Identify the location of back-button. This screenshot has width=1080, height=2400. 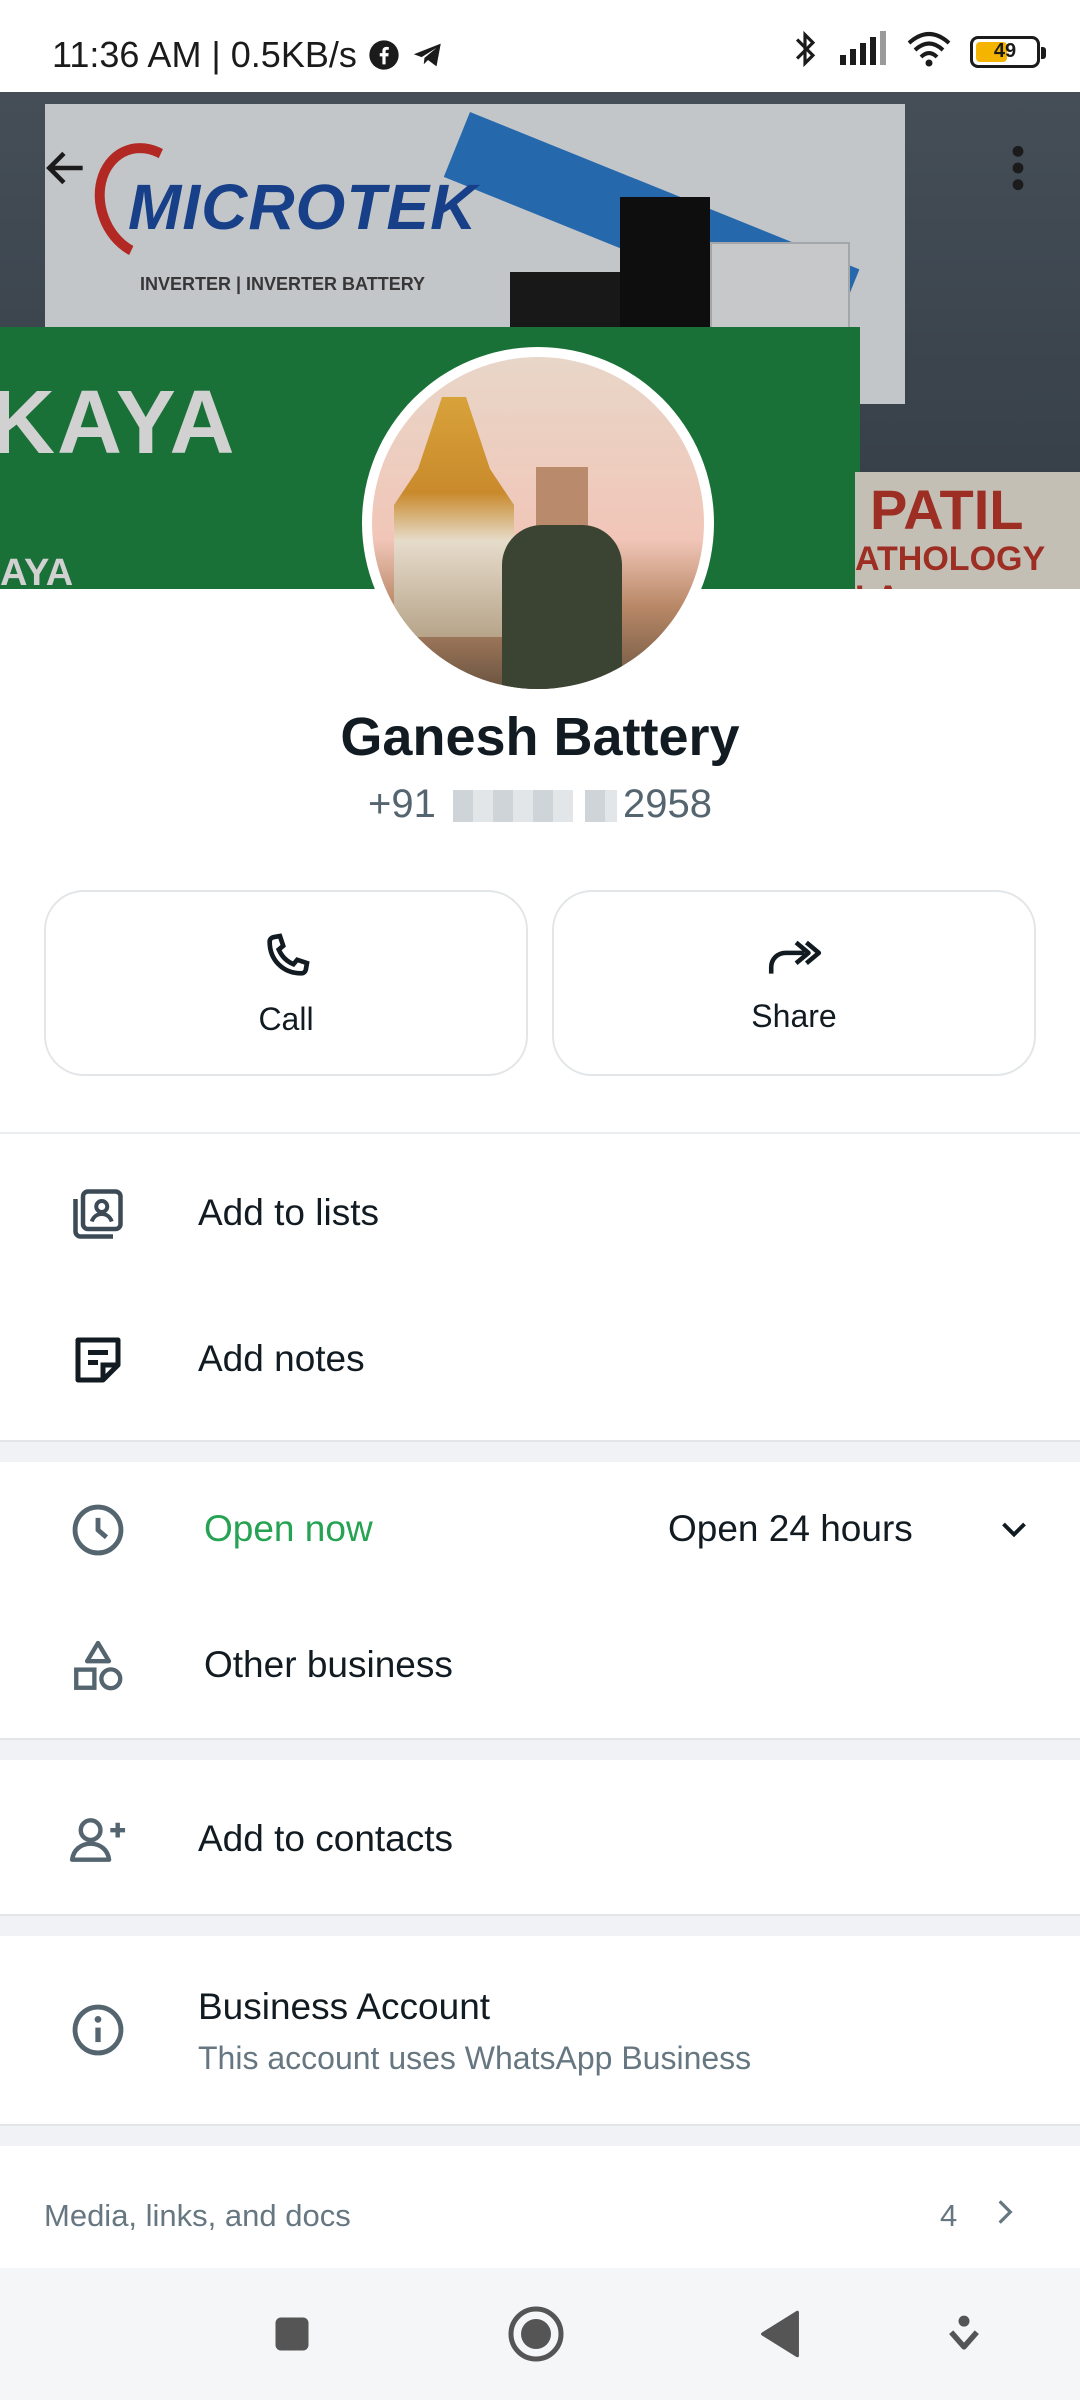
(66, 168).